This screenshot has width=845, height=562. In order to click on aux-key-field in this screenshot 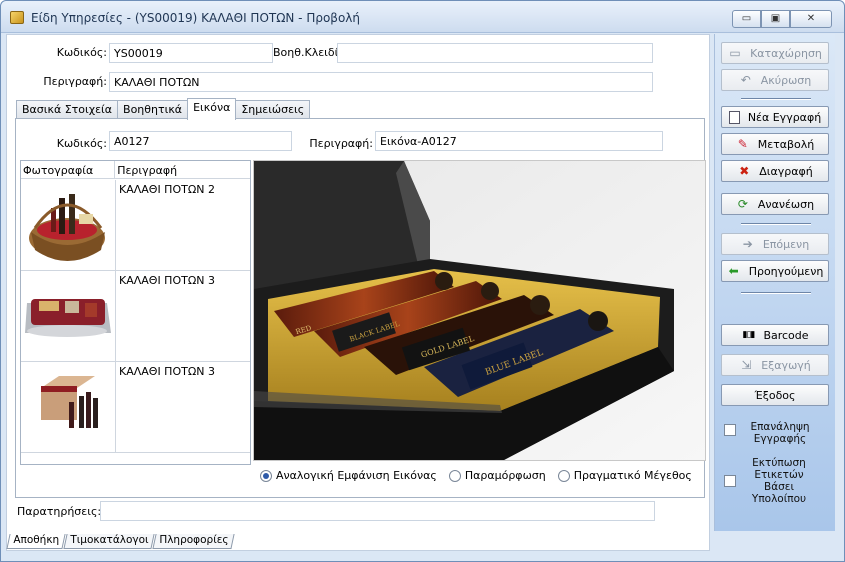, I will do `click(495, 53)`.